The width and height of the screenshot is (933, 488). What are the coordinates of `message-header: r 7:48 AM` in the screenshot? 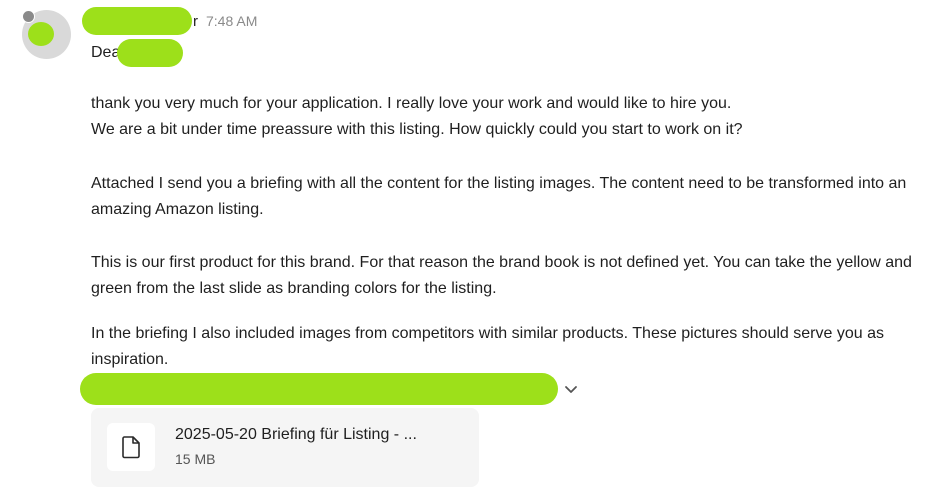 It's located at (169, 21).